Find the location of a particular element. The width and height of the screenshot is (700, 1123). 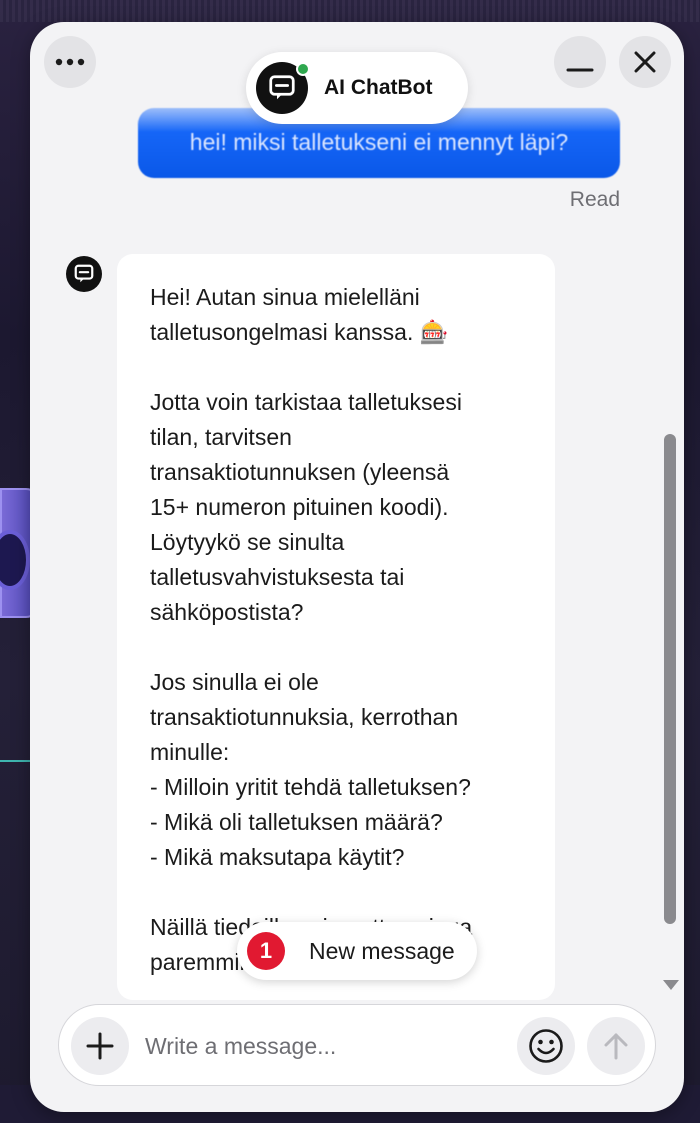

bot-line: Hei! Autan sinua mielelläni is located at coordinates (285, 297).